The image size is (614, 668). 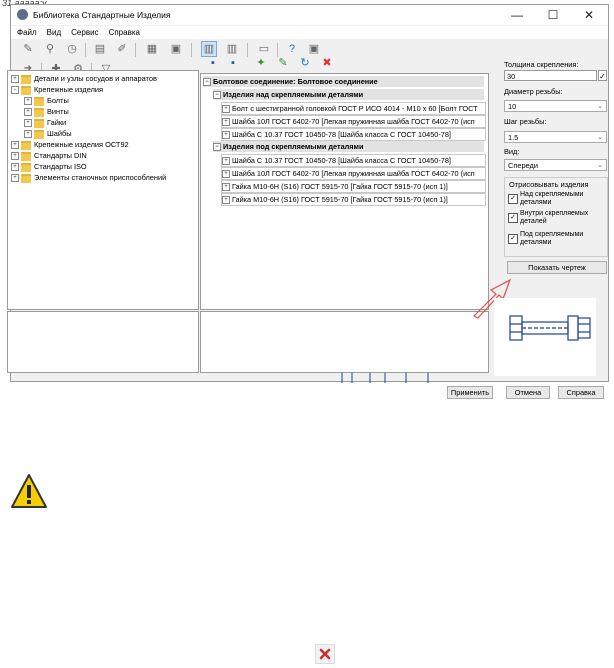 I want to click on help-button: Справка, so click(x=581, y=392).